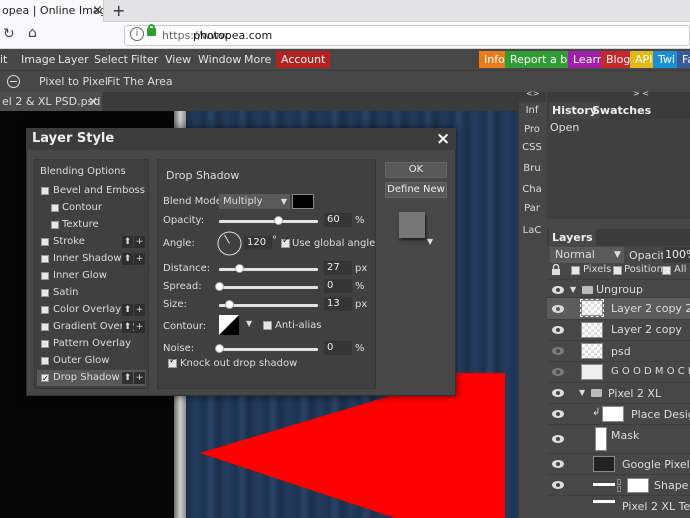 This screenshot has width=690, height=518. I want to click on opacity-input: 60, so click(338, 220).